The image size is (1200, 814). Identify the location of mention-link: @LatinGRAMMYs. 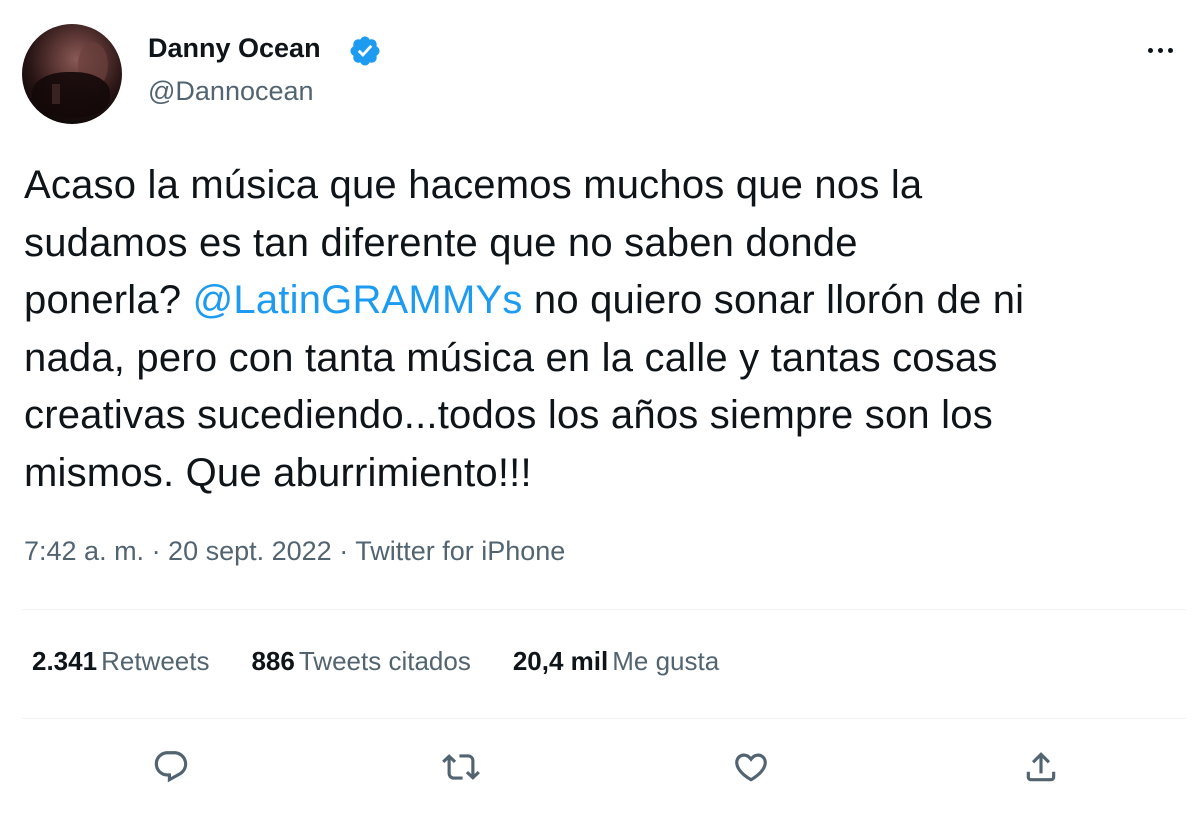
(358, 300).